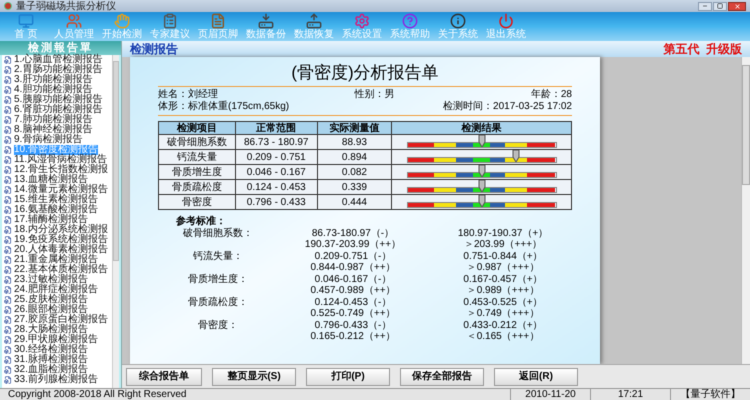  Describe the element at coordinates (503, 325) in the screenshot. I see `reference-range: 0.433-0.212（+）` at that location.